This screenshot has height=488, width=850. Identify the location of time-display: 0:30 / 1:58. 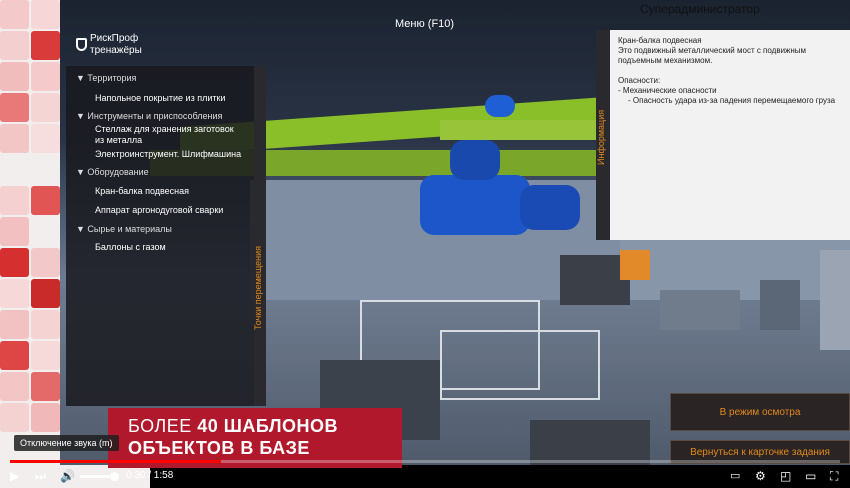
(150, 475).